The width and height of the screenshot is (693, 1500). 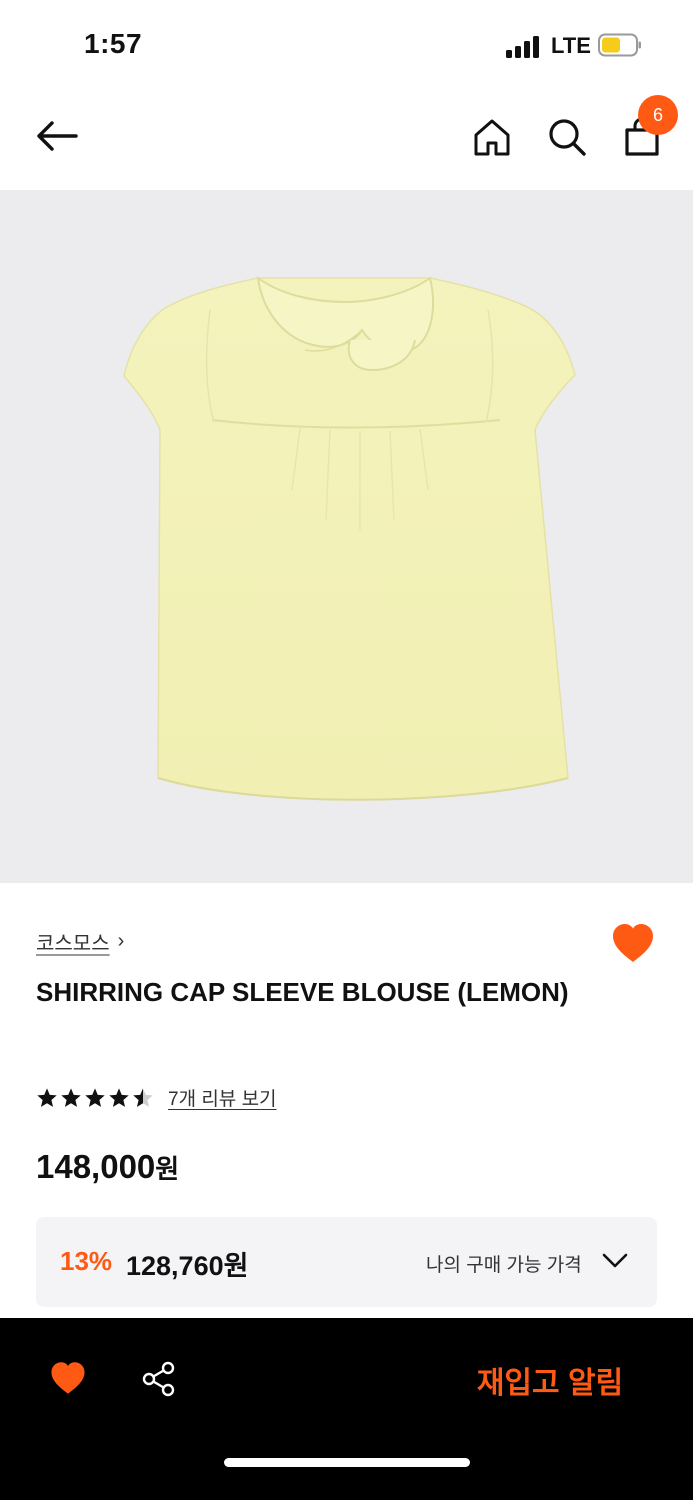 I want to click on home-indicator, so click(x=347, y=1462).